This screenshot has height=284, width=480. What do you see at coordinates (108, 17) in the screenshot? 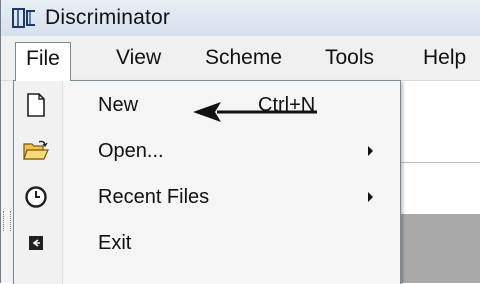
I see `window-title: Discriminator` at bounding box center [108, 17].